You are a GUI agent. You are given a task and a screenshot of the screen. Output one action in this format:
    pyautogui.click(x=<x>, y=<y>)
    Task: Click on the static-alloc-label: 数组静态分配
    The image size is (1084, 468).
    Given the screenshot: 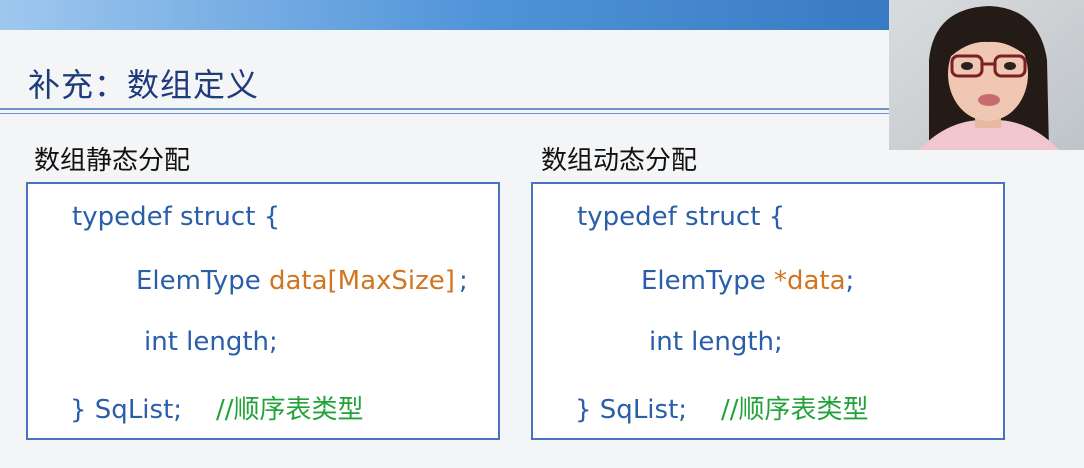 What is the action you would take?
    pyautogui.click(x=112, y=161)
    